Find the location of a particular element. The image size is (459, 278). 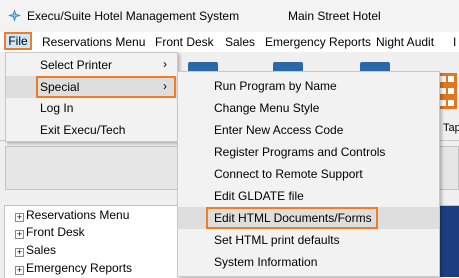

menu-emergency-reports: Emergency Reports is located at coordinates (318, 42).